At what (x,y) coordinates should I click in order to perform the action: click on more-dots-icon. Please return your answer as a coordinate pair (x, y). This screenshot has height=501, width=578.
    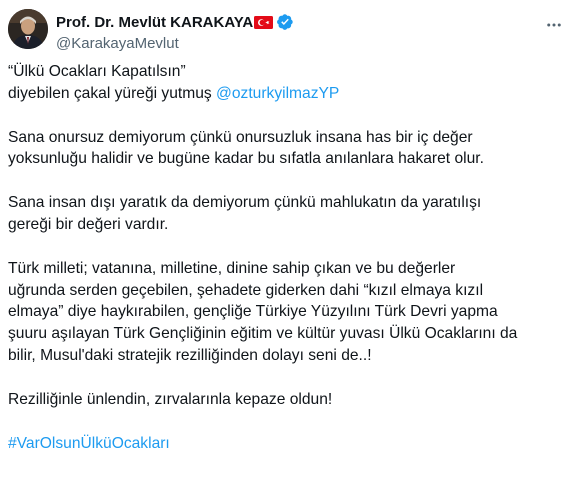
    Looking at the image, I should click on (554, 25).